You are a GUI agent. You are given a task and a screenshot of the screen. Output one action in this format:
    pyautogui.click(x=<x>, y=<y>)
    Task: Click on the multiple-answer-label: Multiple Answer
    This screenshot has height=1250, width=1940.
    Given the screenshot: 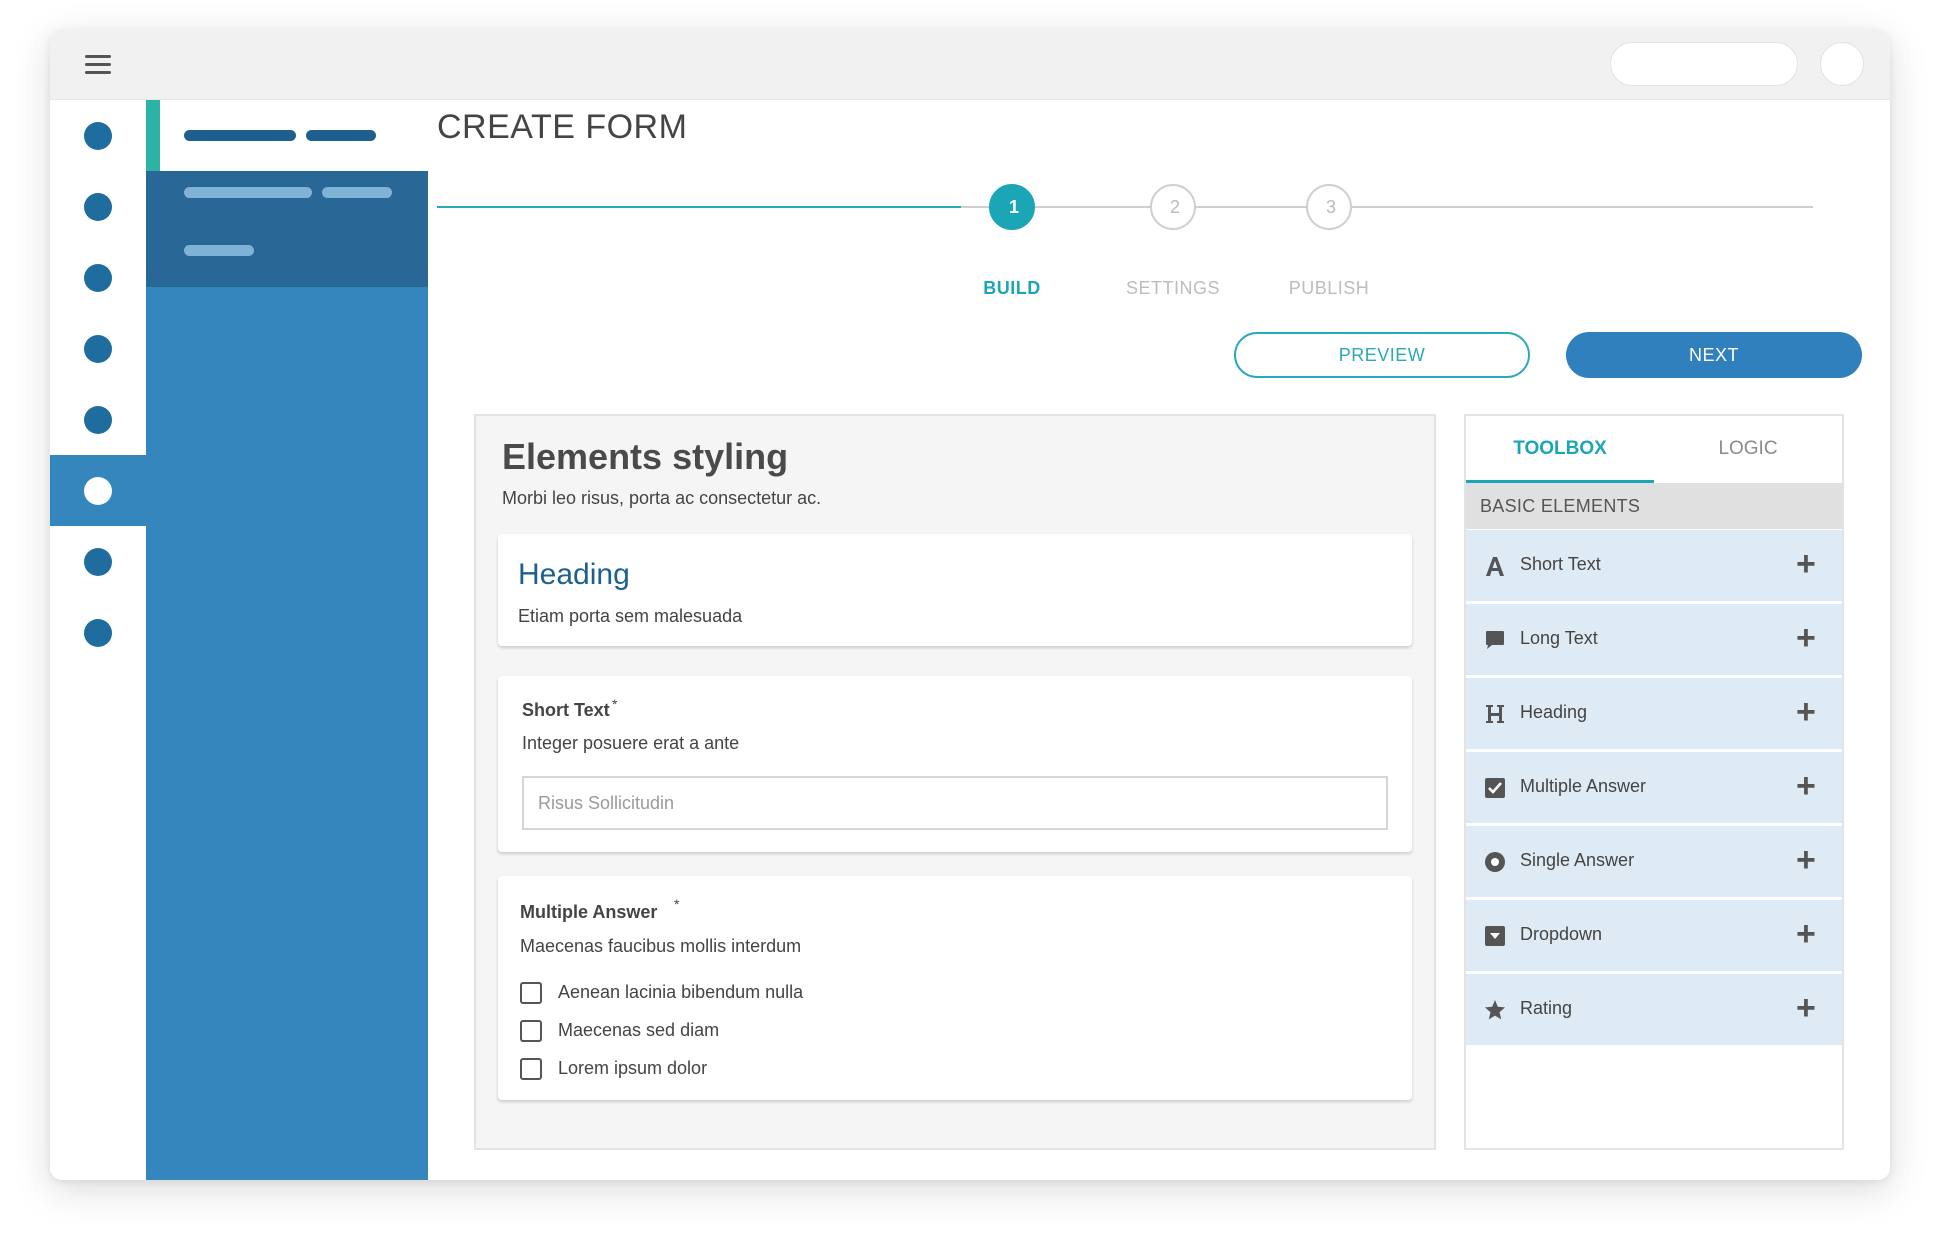 What is the action you would take?
    pyautogui.click(x=589, y=912)
    